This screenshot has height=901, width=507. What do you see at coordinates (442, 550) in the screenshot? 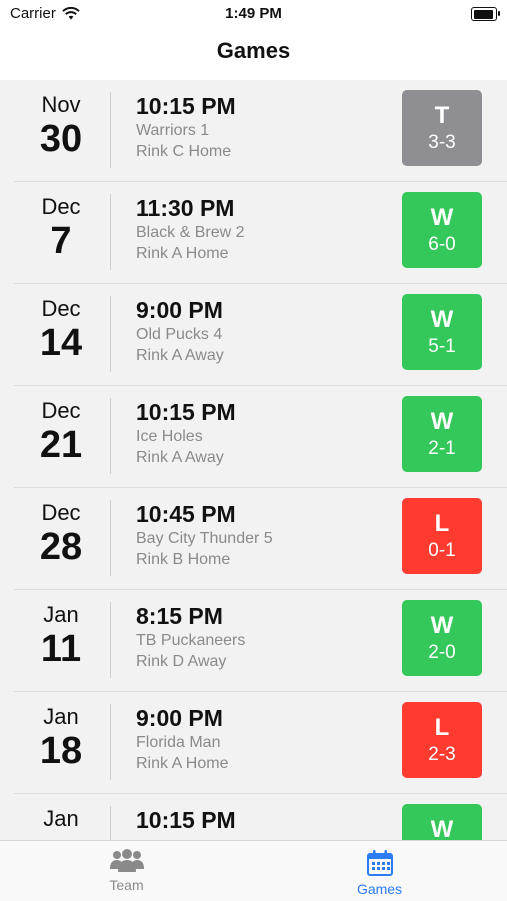
I see `result-score: 0-1` at bounding box center [442, 550].